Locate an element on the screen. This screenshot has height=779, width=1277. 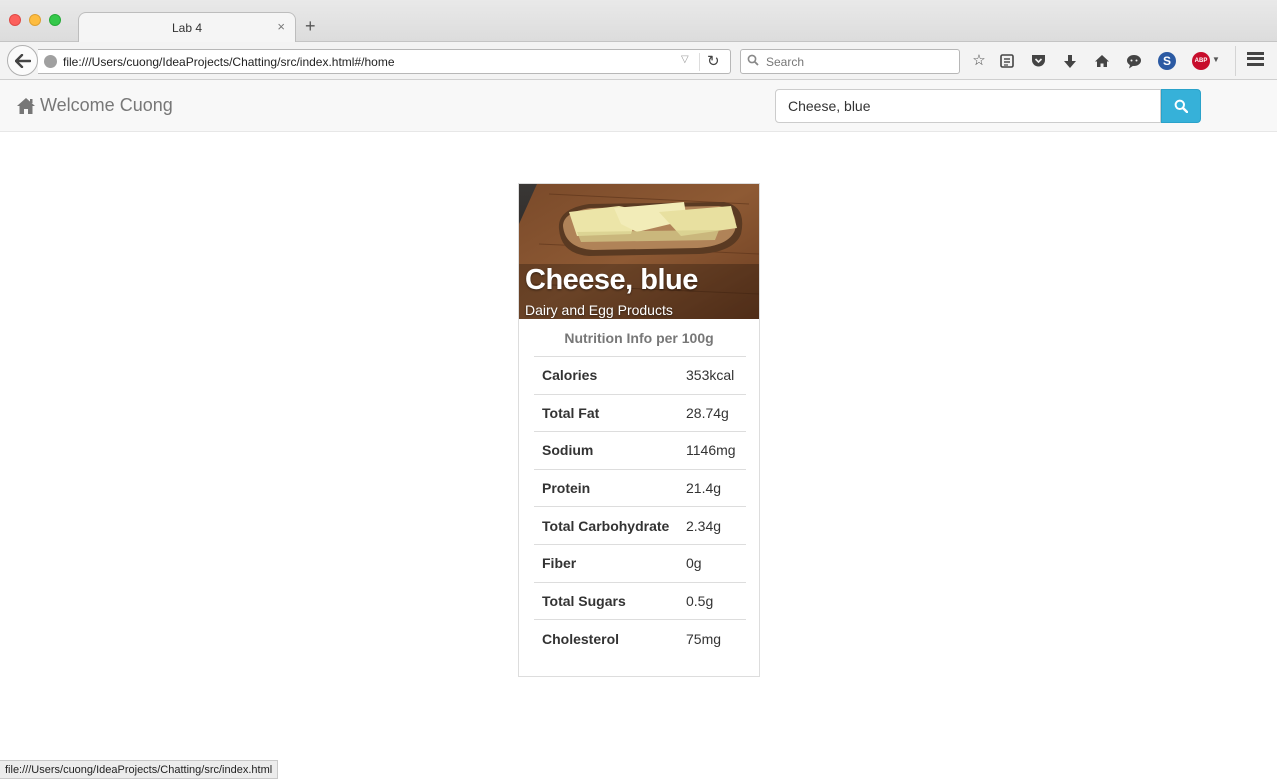
nutrition-heading: Nutrition Info per 100g is located at coordinates (639, 338).